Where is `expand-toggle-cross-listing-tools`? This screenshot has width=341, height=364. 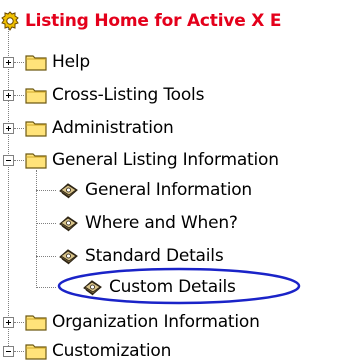
expand-toggle-cross-listing-tools is located at coordinates (8, 95).